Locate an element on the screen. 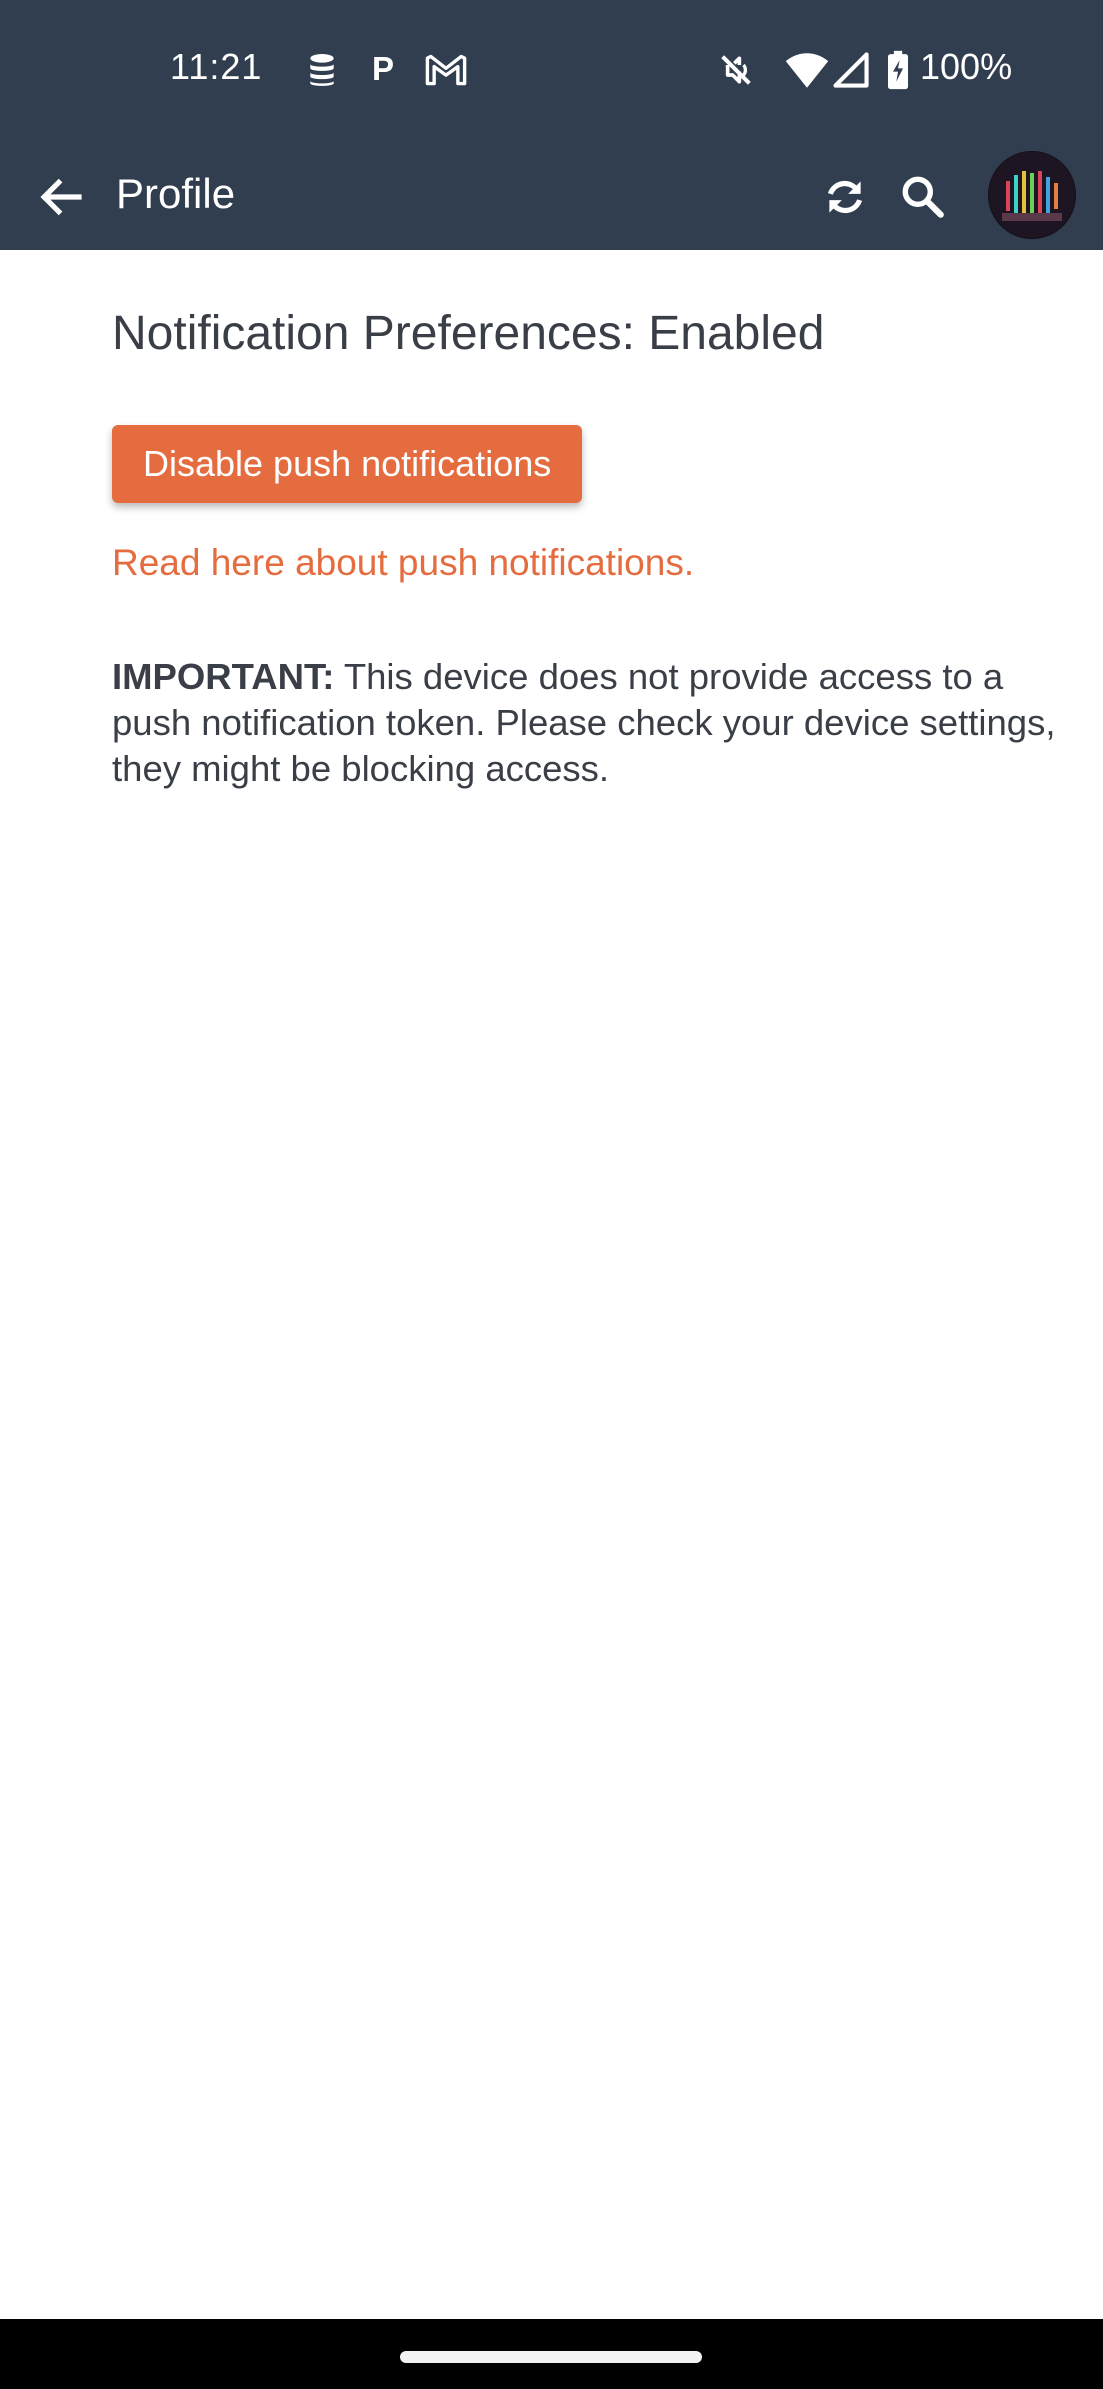 This screenshot has width=1103, height=2389. notification-preferences-heading: Notification Preferences: Enabled is located at coordinates (468, 333).